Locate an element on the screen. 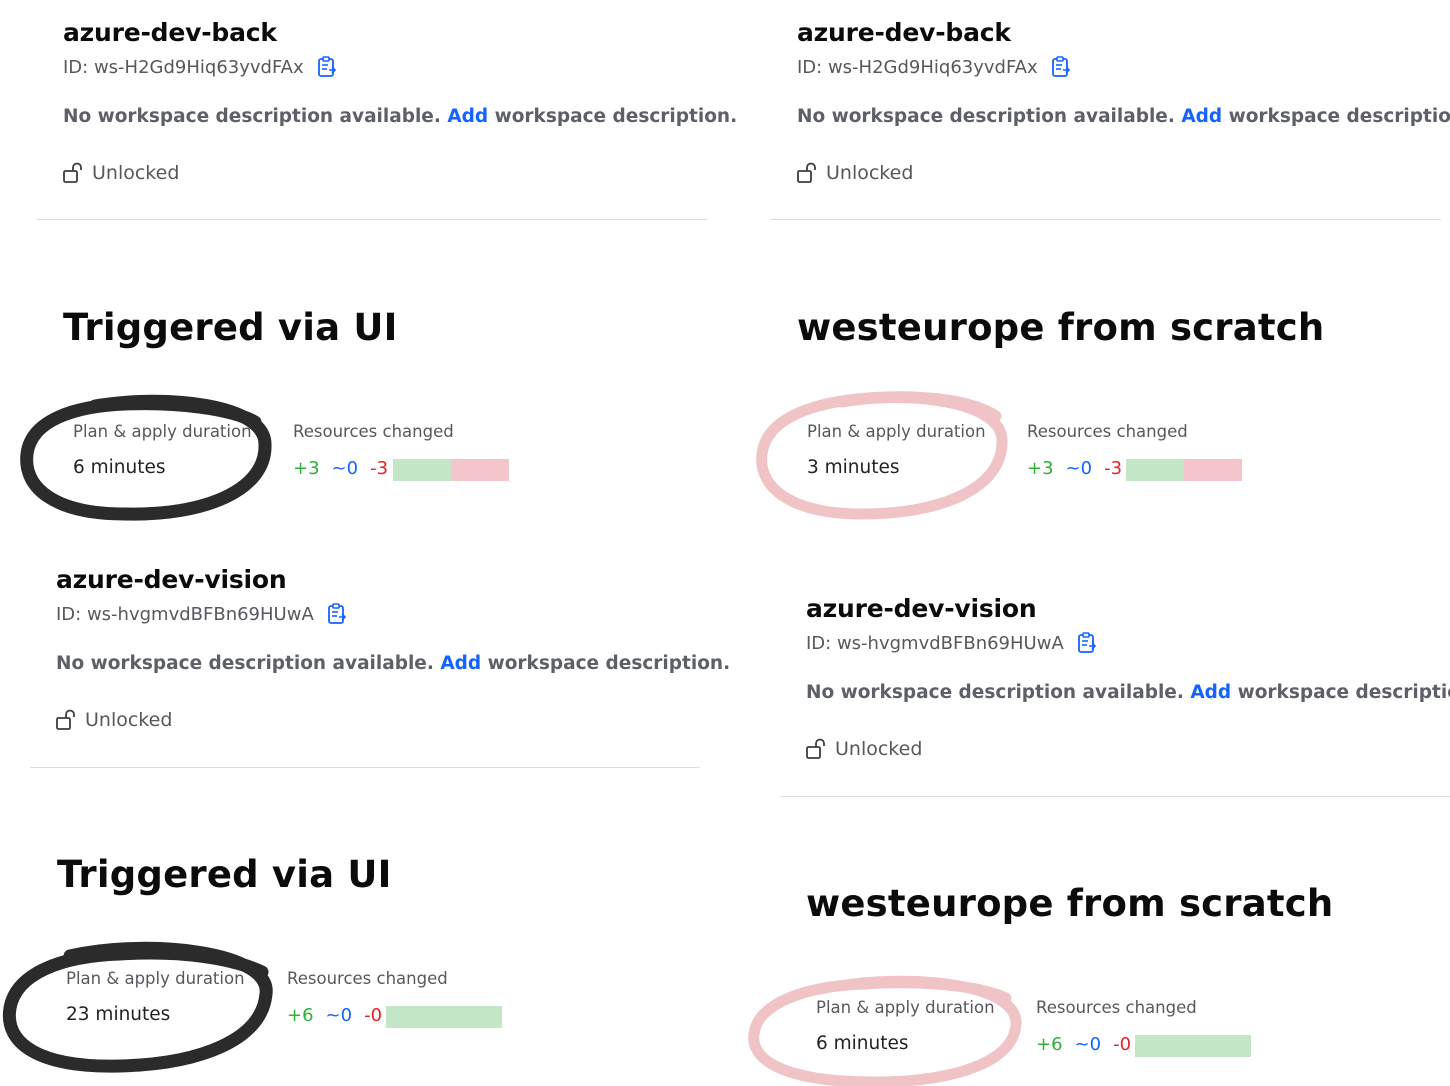 This screenshot has width=1450, height=1086. duration-value: 23 minutes is located at coordinates (118, 1014).